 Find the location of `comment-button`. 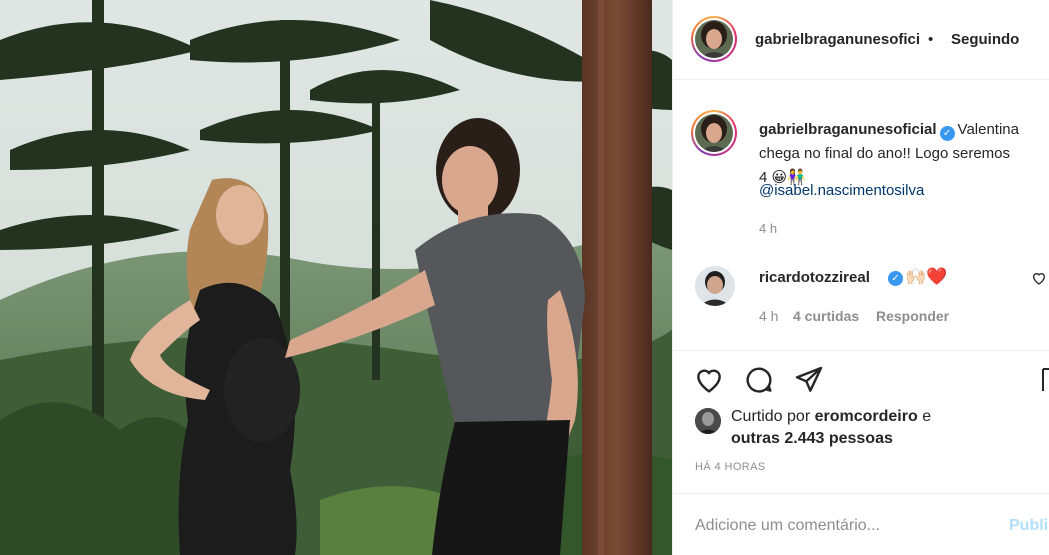

comment-button is located at coordinates (759, 382).